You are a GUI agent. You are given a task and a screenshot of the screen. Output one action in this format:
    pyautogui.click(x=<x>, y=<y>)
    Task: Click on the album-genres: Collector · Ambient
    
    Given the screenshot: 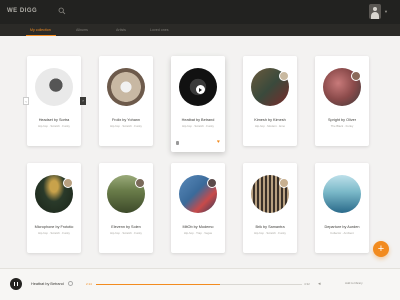 What is the action you would take?
    pyautogui.click(x=342, y=233)
    